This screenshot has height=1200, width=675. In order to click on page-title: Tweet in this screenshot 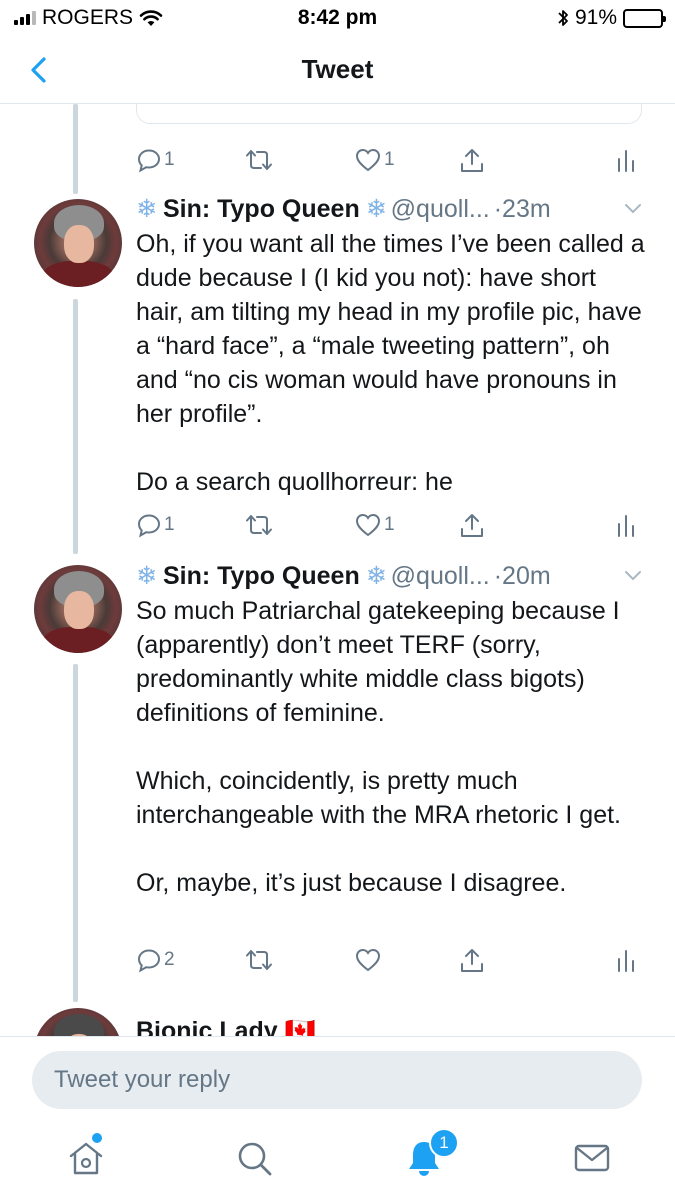, I will do `click(337, 69)`.